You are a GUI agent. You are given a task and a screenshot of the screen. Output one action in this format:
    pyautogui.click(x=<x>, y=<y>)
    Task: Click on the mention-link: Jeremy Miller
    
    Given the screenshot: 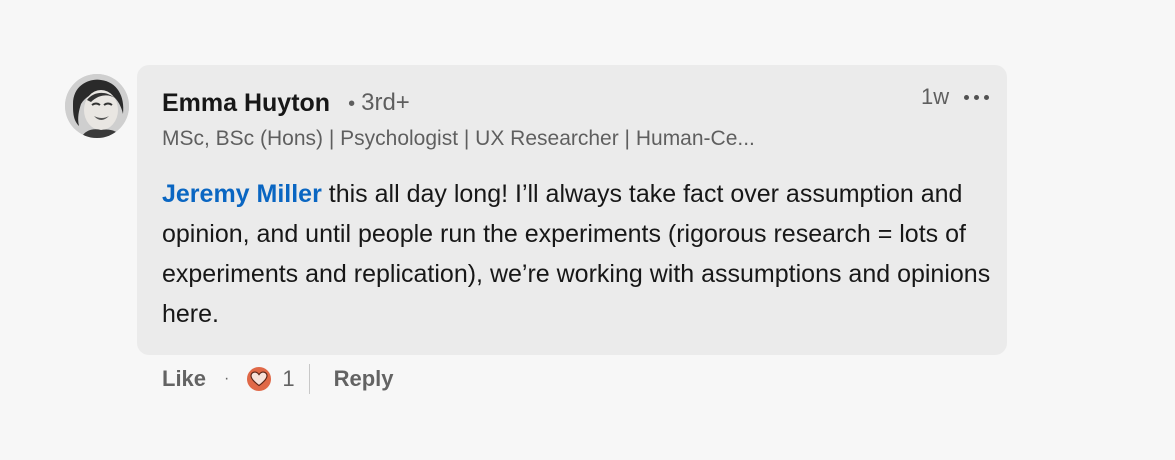 What is the action you would take?
    pyautogui.click(x=242, y=194)
    